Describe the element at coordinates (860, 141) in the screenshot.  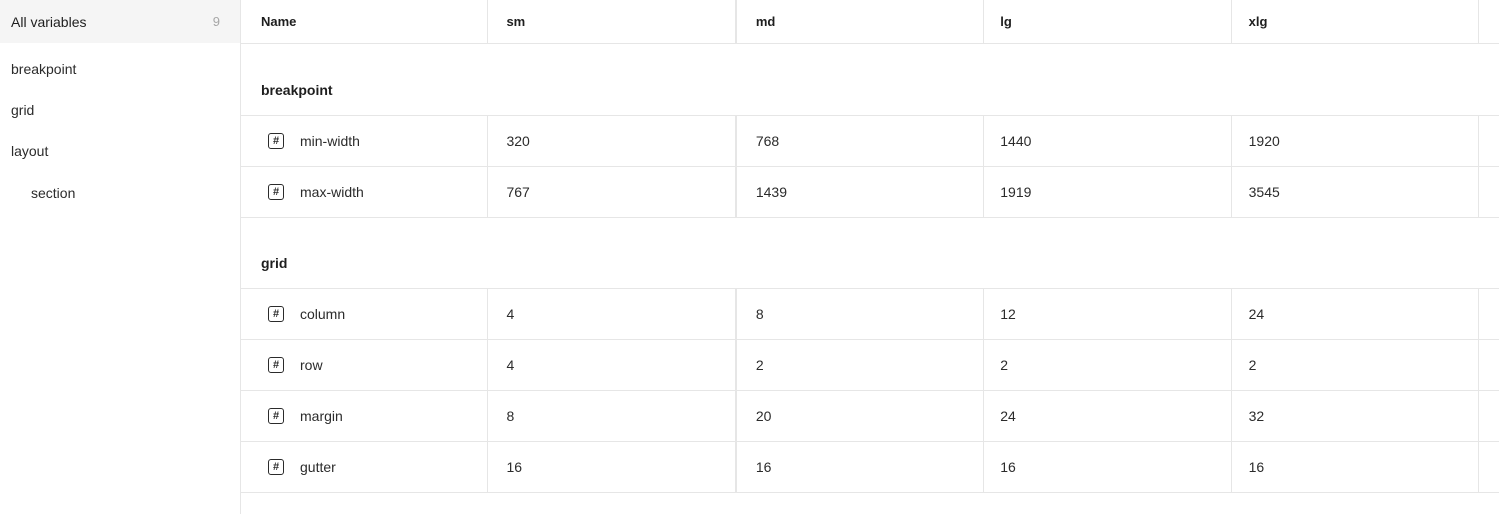
I see `value-cell-md: 768` at that location.